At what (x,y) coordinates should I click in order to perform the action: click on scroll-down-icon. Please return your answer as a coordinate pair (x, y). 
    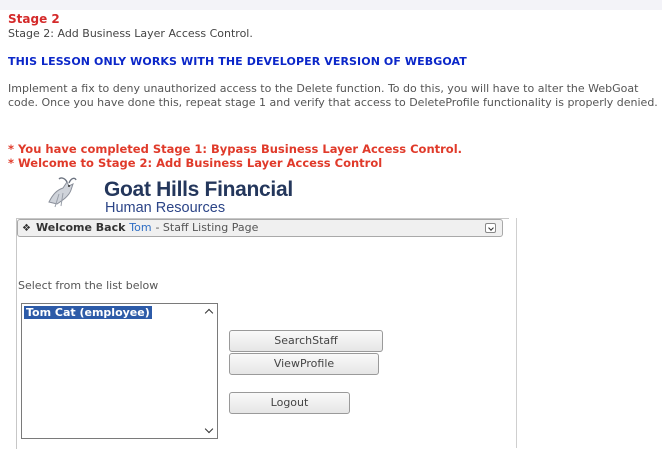
    Looking at the image, I should click on (209, 430).